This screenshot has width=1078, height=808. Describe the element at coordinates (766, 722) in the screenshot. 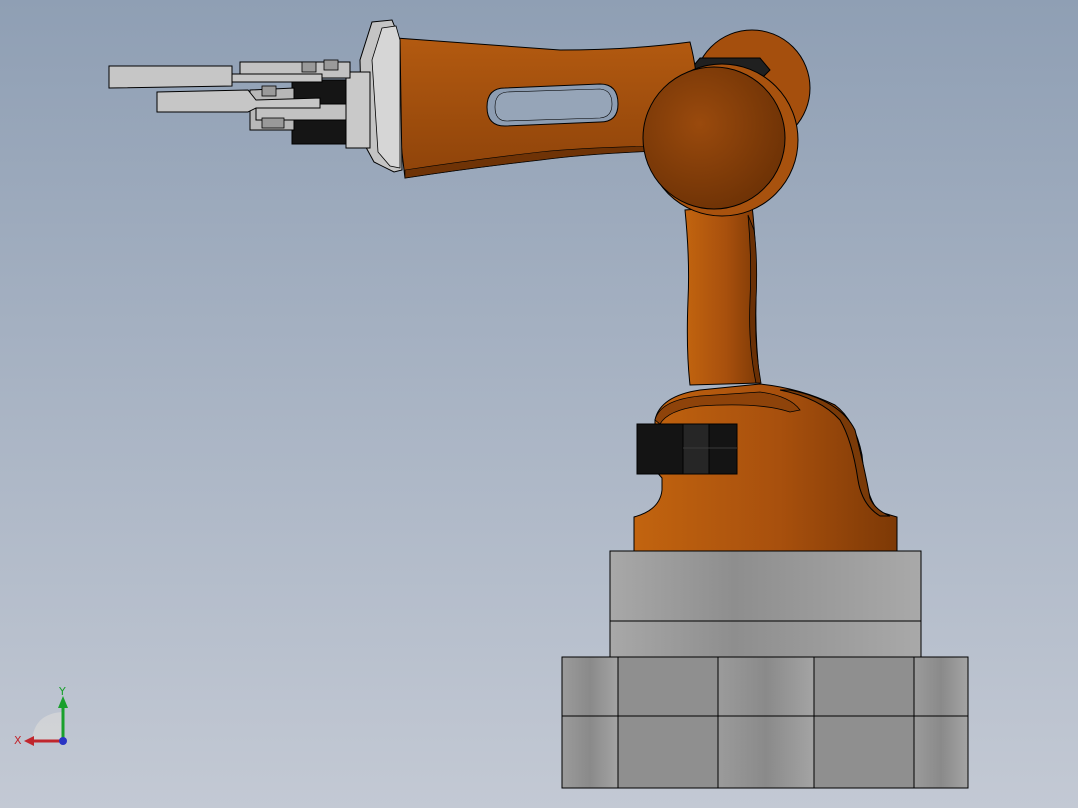

I see `pedestal-foot-center` at that location.